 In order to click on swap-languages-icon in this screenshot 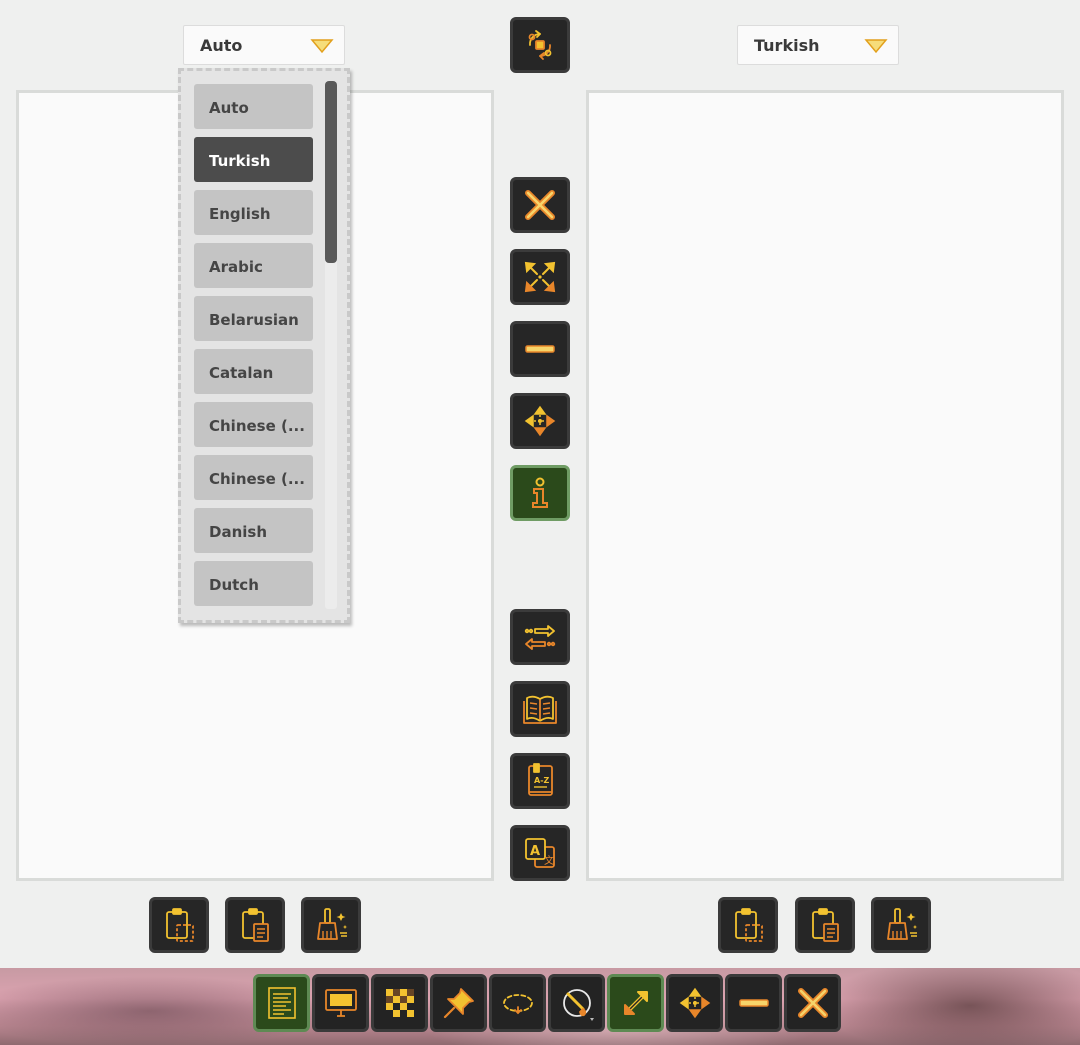, I will do `click(540, 45)`.